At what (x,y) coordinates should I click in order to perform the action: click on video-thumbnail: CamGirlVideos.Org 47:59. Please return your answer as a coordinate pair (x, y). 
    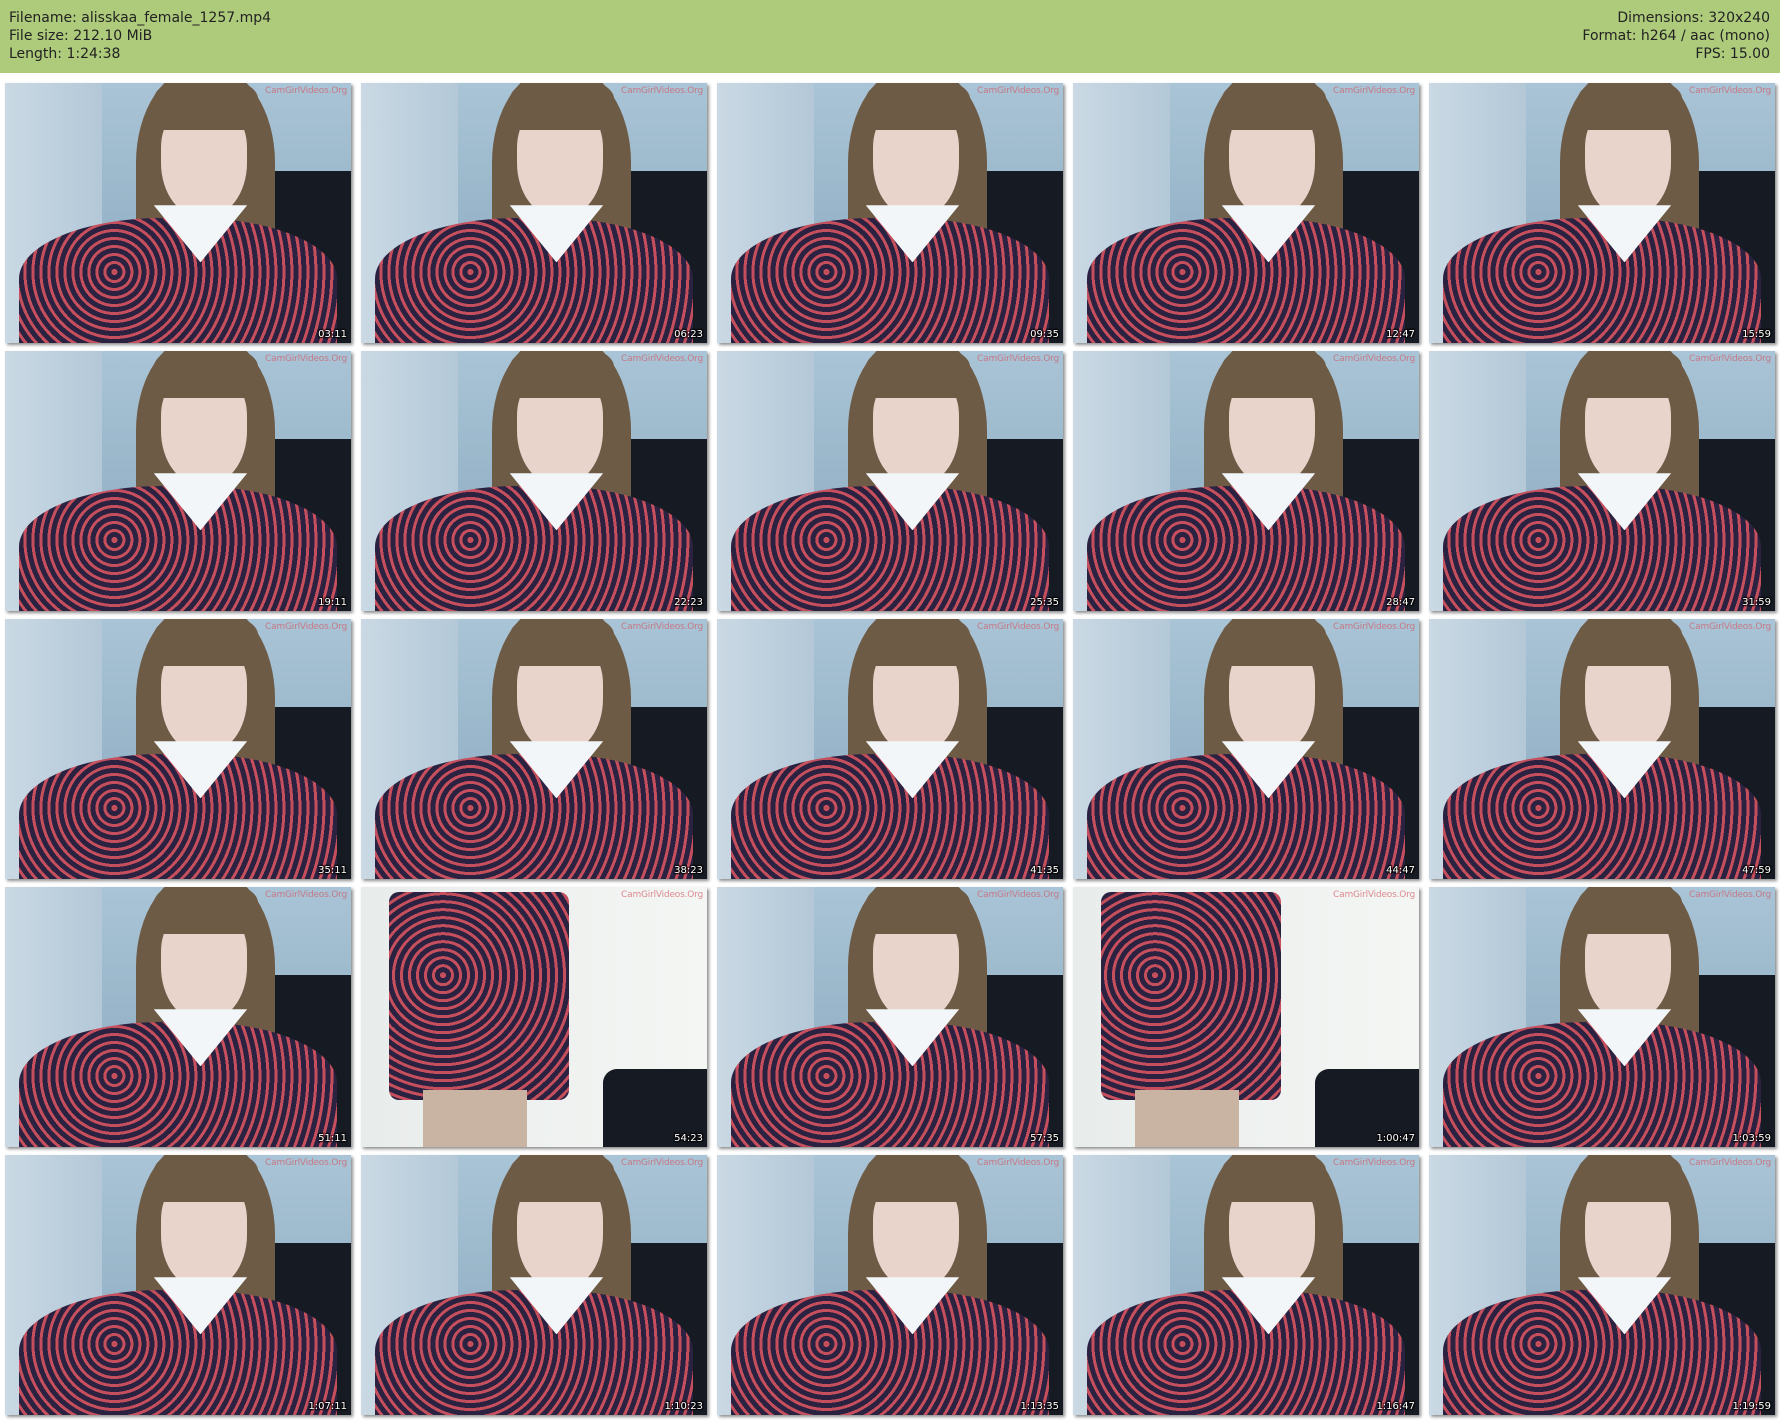
    Looking at the image, I should click on (1602, 749).